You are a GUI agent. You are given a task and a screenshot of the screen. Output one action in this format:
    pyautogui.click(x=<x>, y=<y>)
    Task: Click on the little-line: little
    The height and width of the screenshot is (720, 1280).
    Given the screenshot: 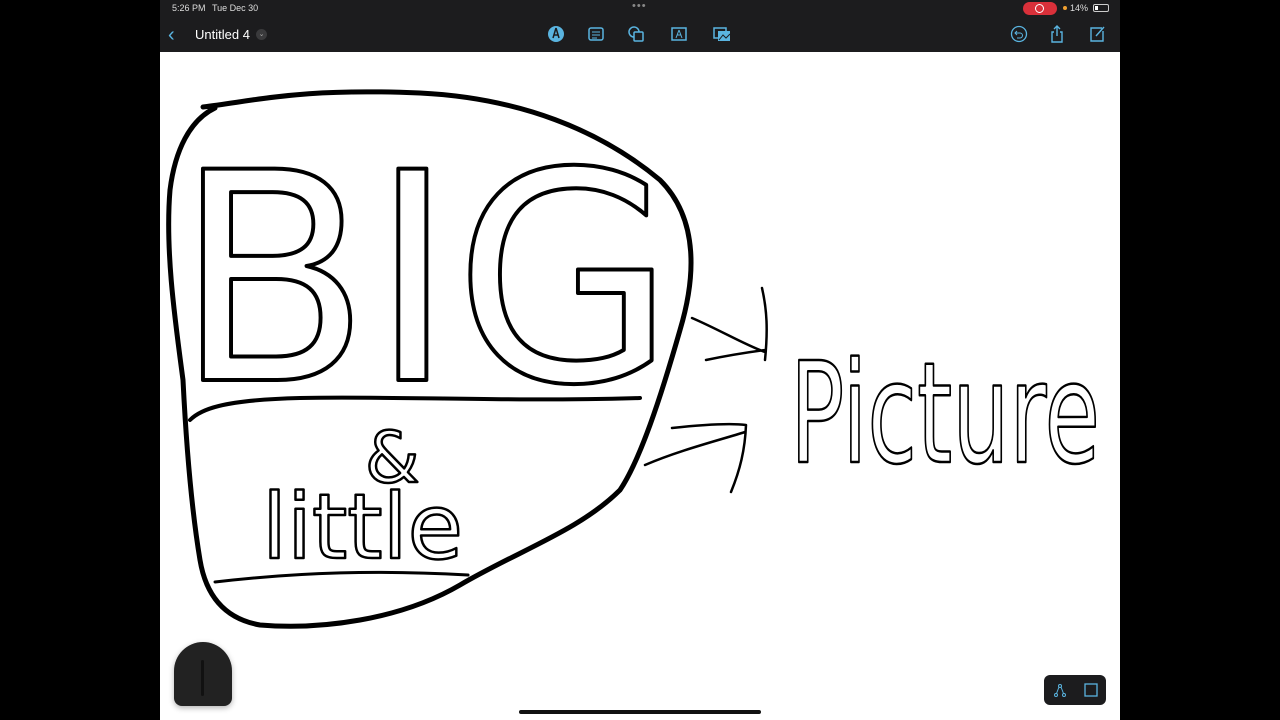 What is the action you would take?
    pyautogui.click(x=362, y=527)
    